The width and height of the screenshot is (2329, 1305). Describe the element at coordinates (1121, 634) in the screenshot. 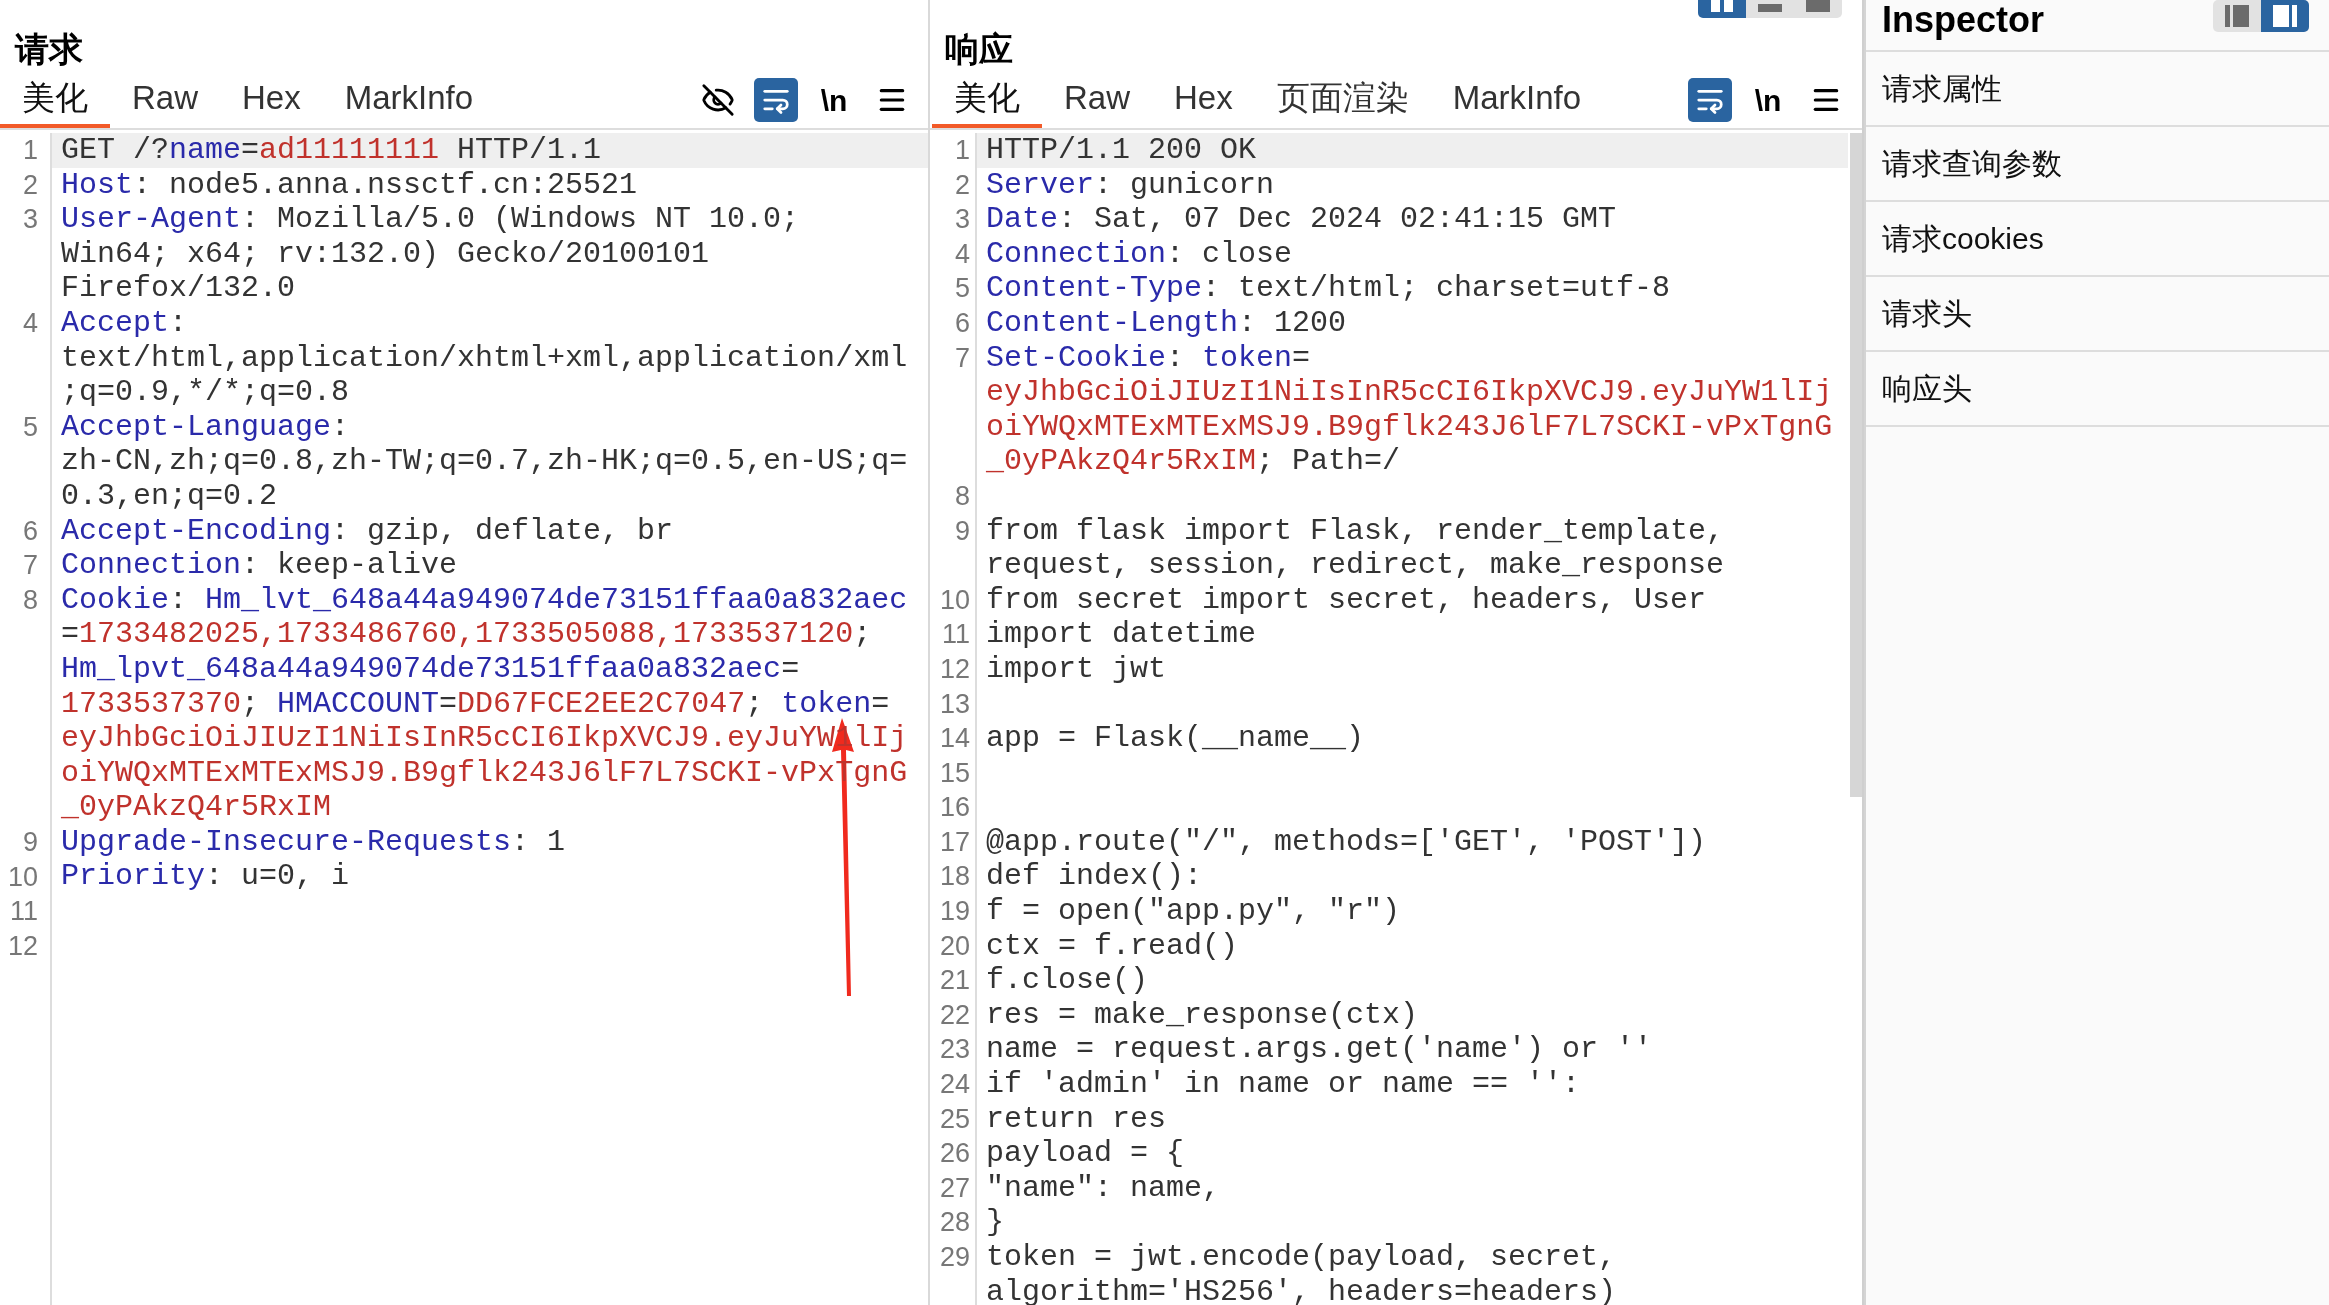

I see `code-line: import datetime` at that location.